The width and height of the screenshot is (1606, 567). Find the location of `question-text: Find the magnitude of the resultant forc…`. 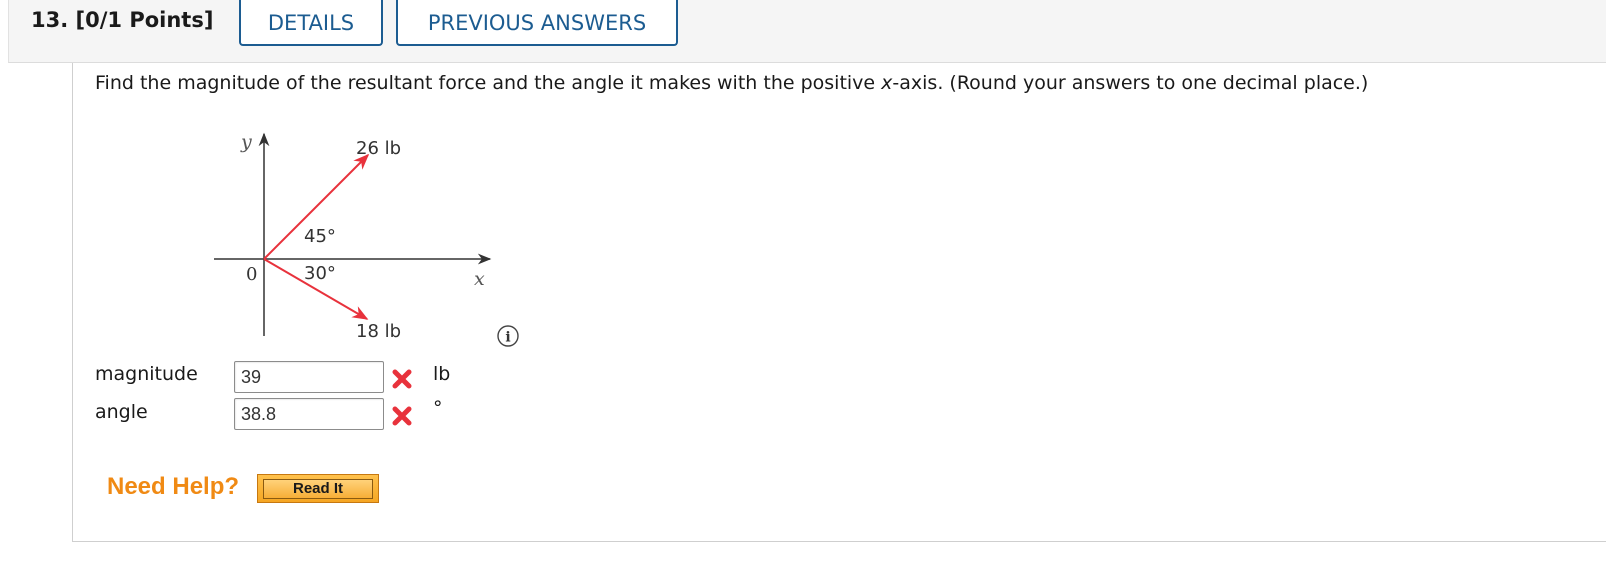

question-text: Find the magnitude of the resultant forc… is located at coordinates (732, 83).